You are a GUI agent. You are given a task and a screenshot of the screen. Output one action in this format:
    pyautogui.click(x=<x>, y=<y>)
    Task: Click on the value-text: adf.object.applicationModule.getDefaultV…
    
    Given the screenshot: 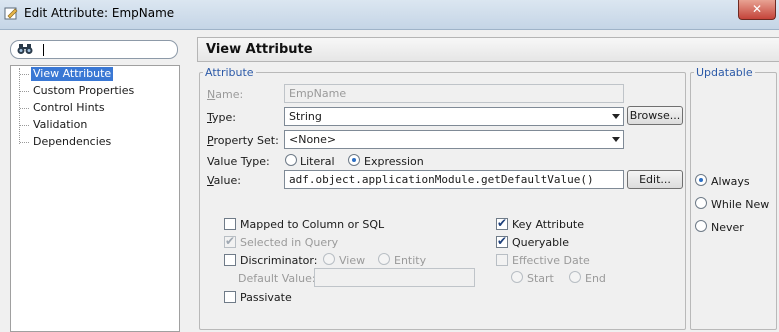 What is the action you would take?
    pyautogui.click(x=441, y=179)
    